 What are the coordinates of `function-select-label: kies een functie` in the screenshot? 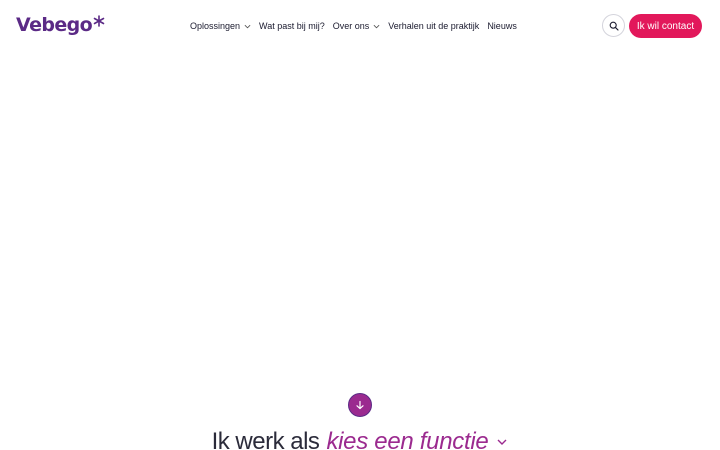 It's located at (407, 439).